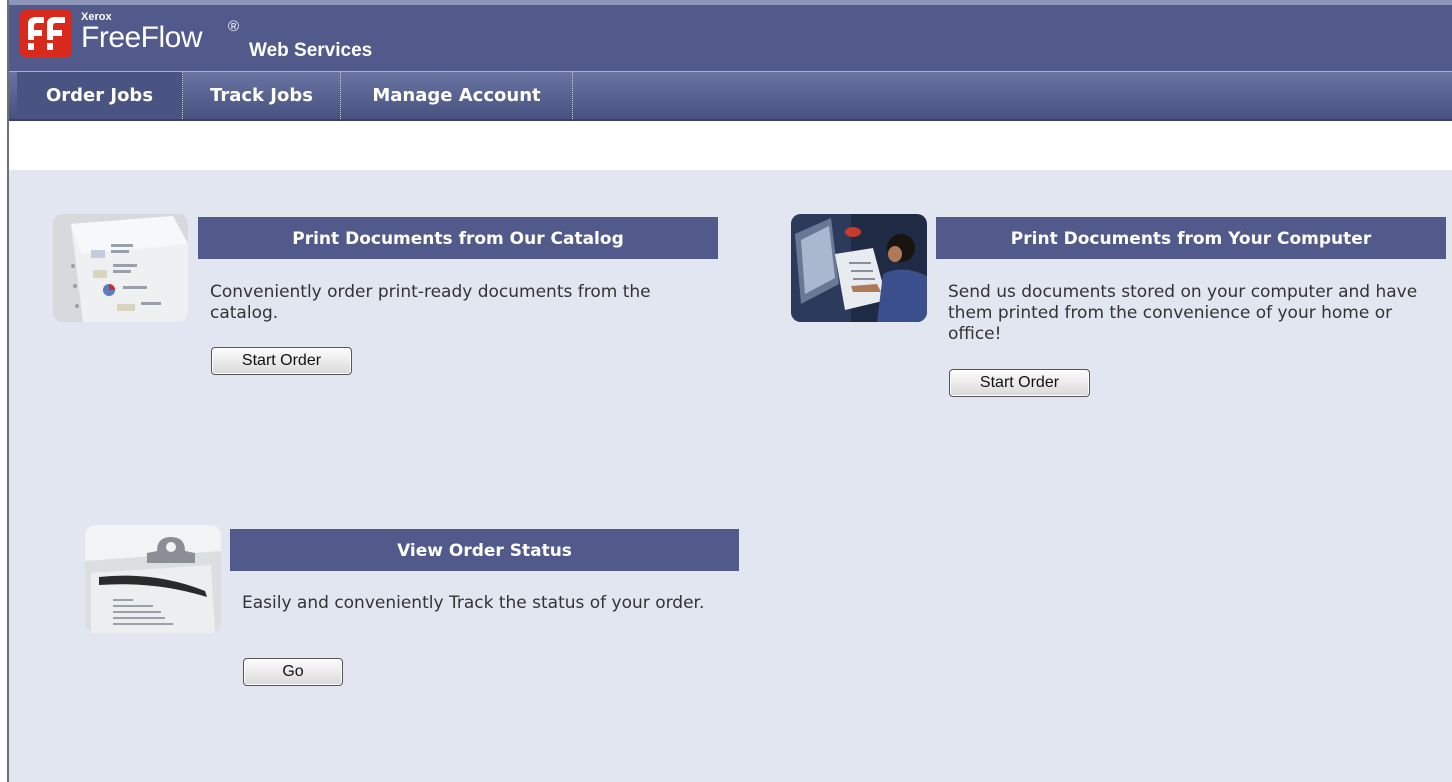 The height and width of the screenshot is (782, 1452). Describe the element at coordinates (730, 96) in the screenshot. I see `main-nav: Order Jobs Track Jobs Manage Account` at that location.